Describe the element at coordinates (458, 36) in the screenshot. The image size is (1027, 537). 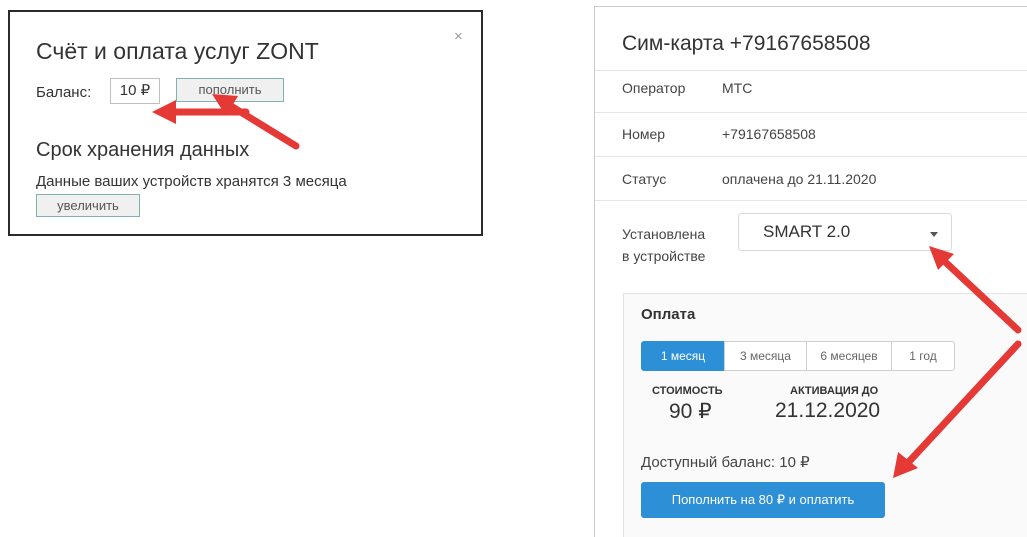
I see `close-icon: ×` at that location.